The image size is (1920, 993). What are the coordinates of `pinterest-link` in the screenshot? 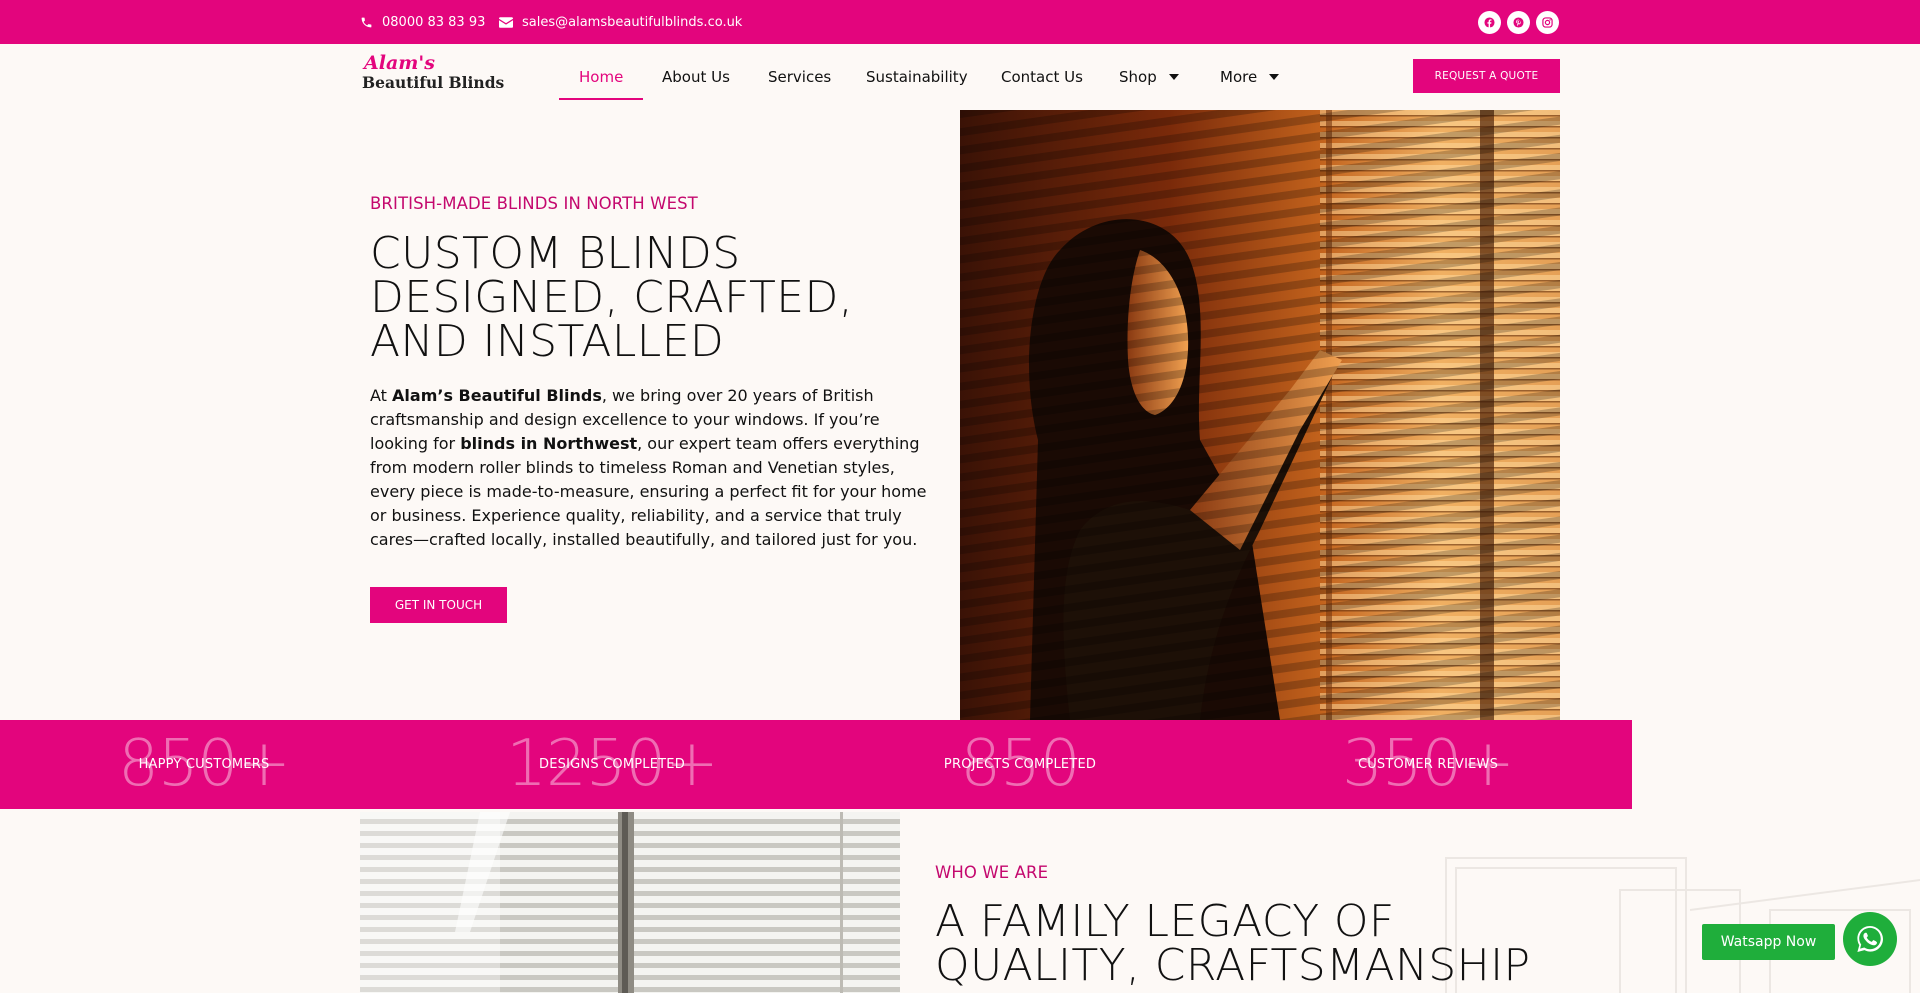 It's located at (1518, 22).